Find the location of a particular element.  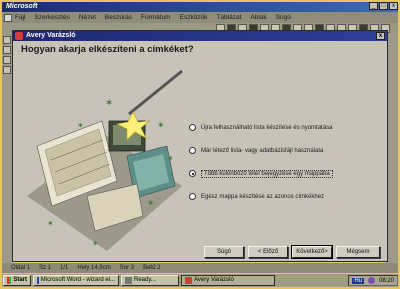

dialog-close-button: x is located at coordinates (380, 36).